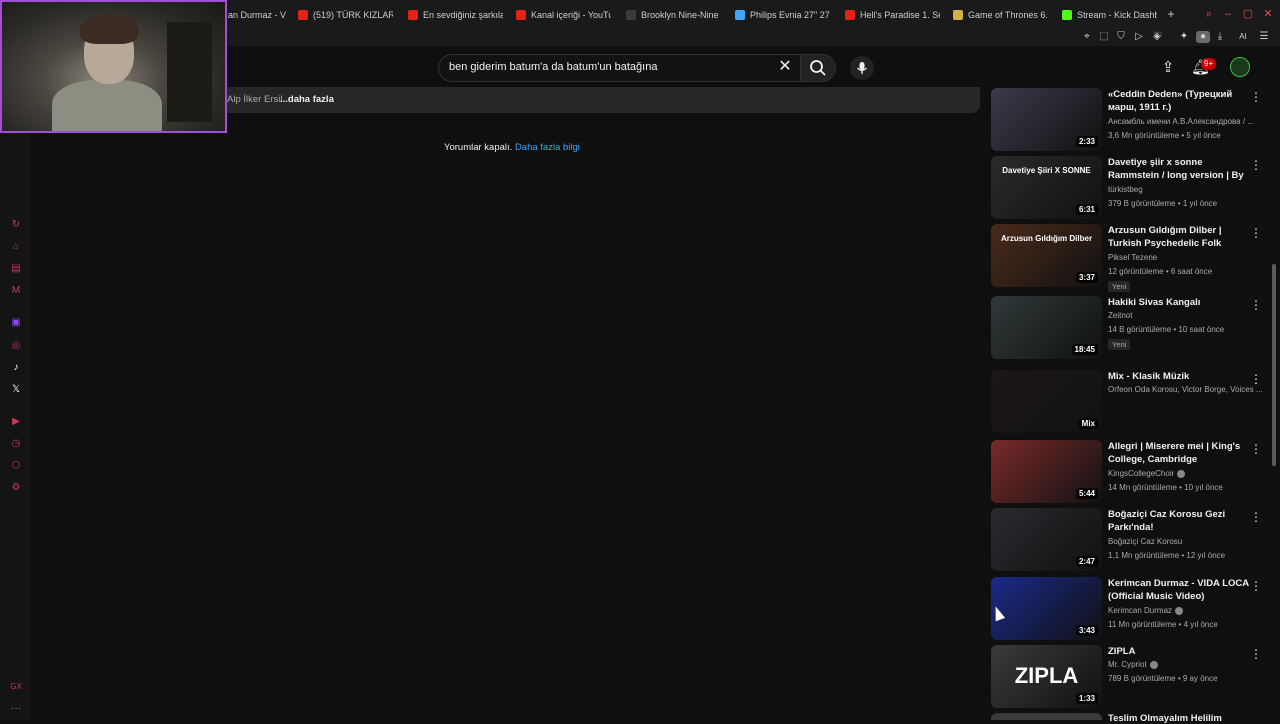 This screenshot has width=1280, height=724. What do you see at coordinates (1168, 68) in the screenshot?
I see `upload-icon: ⇪` at bounding box center [1168, 68].